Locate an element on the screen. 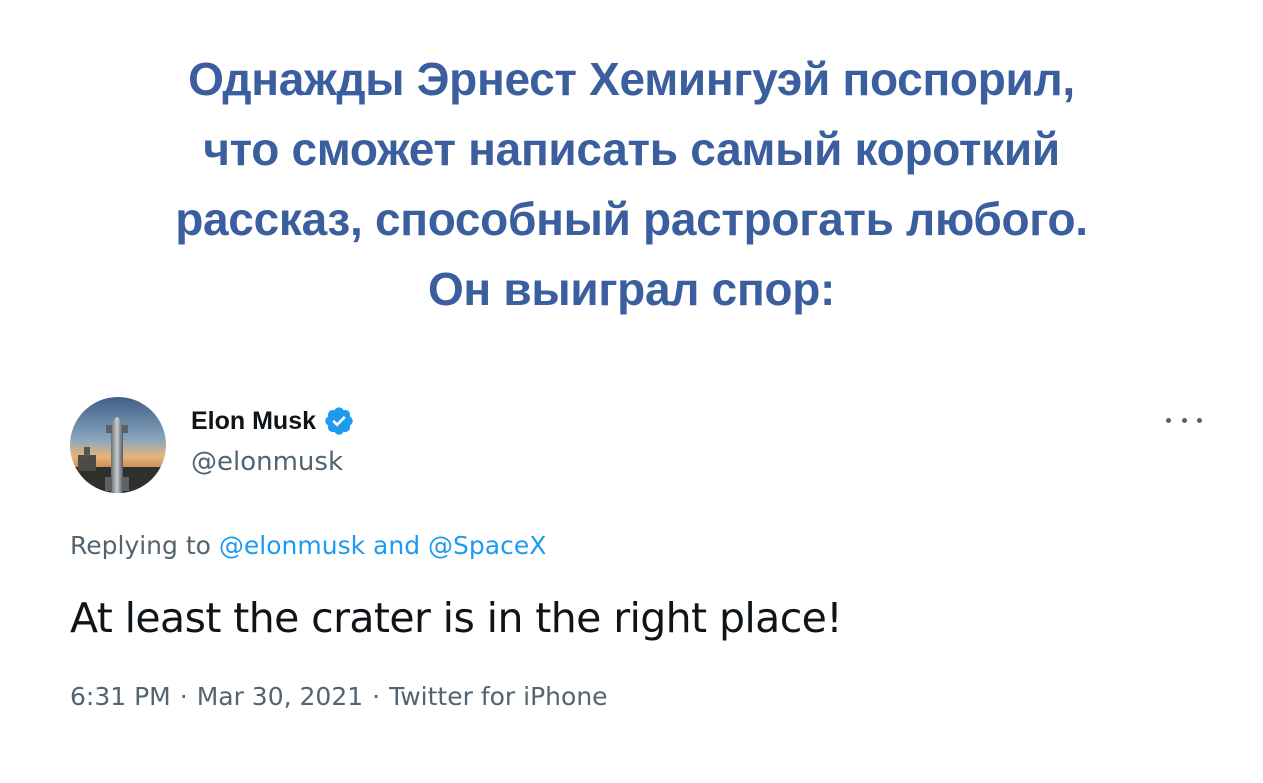  mention-link-elonmusk: @elonmusk is located at coordinates (292, 545).